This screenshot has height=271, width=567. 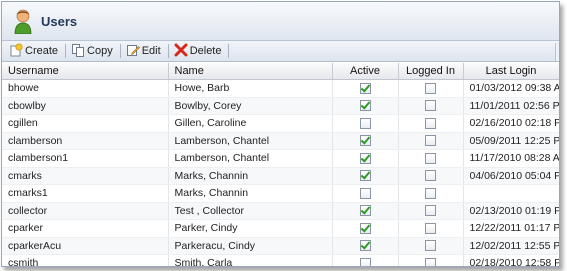 I want to click on copy-button: Copy, so click(x=93, y=51).